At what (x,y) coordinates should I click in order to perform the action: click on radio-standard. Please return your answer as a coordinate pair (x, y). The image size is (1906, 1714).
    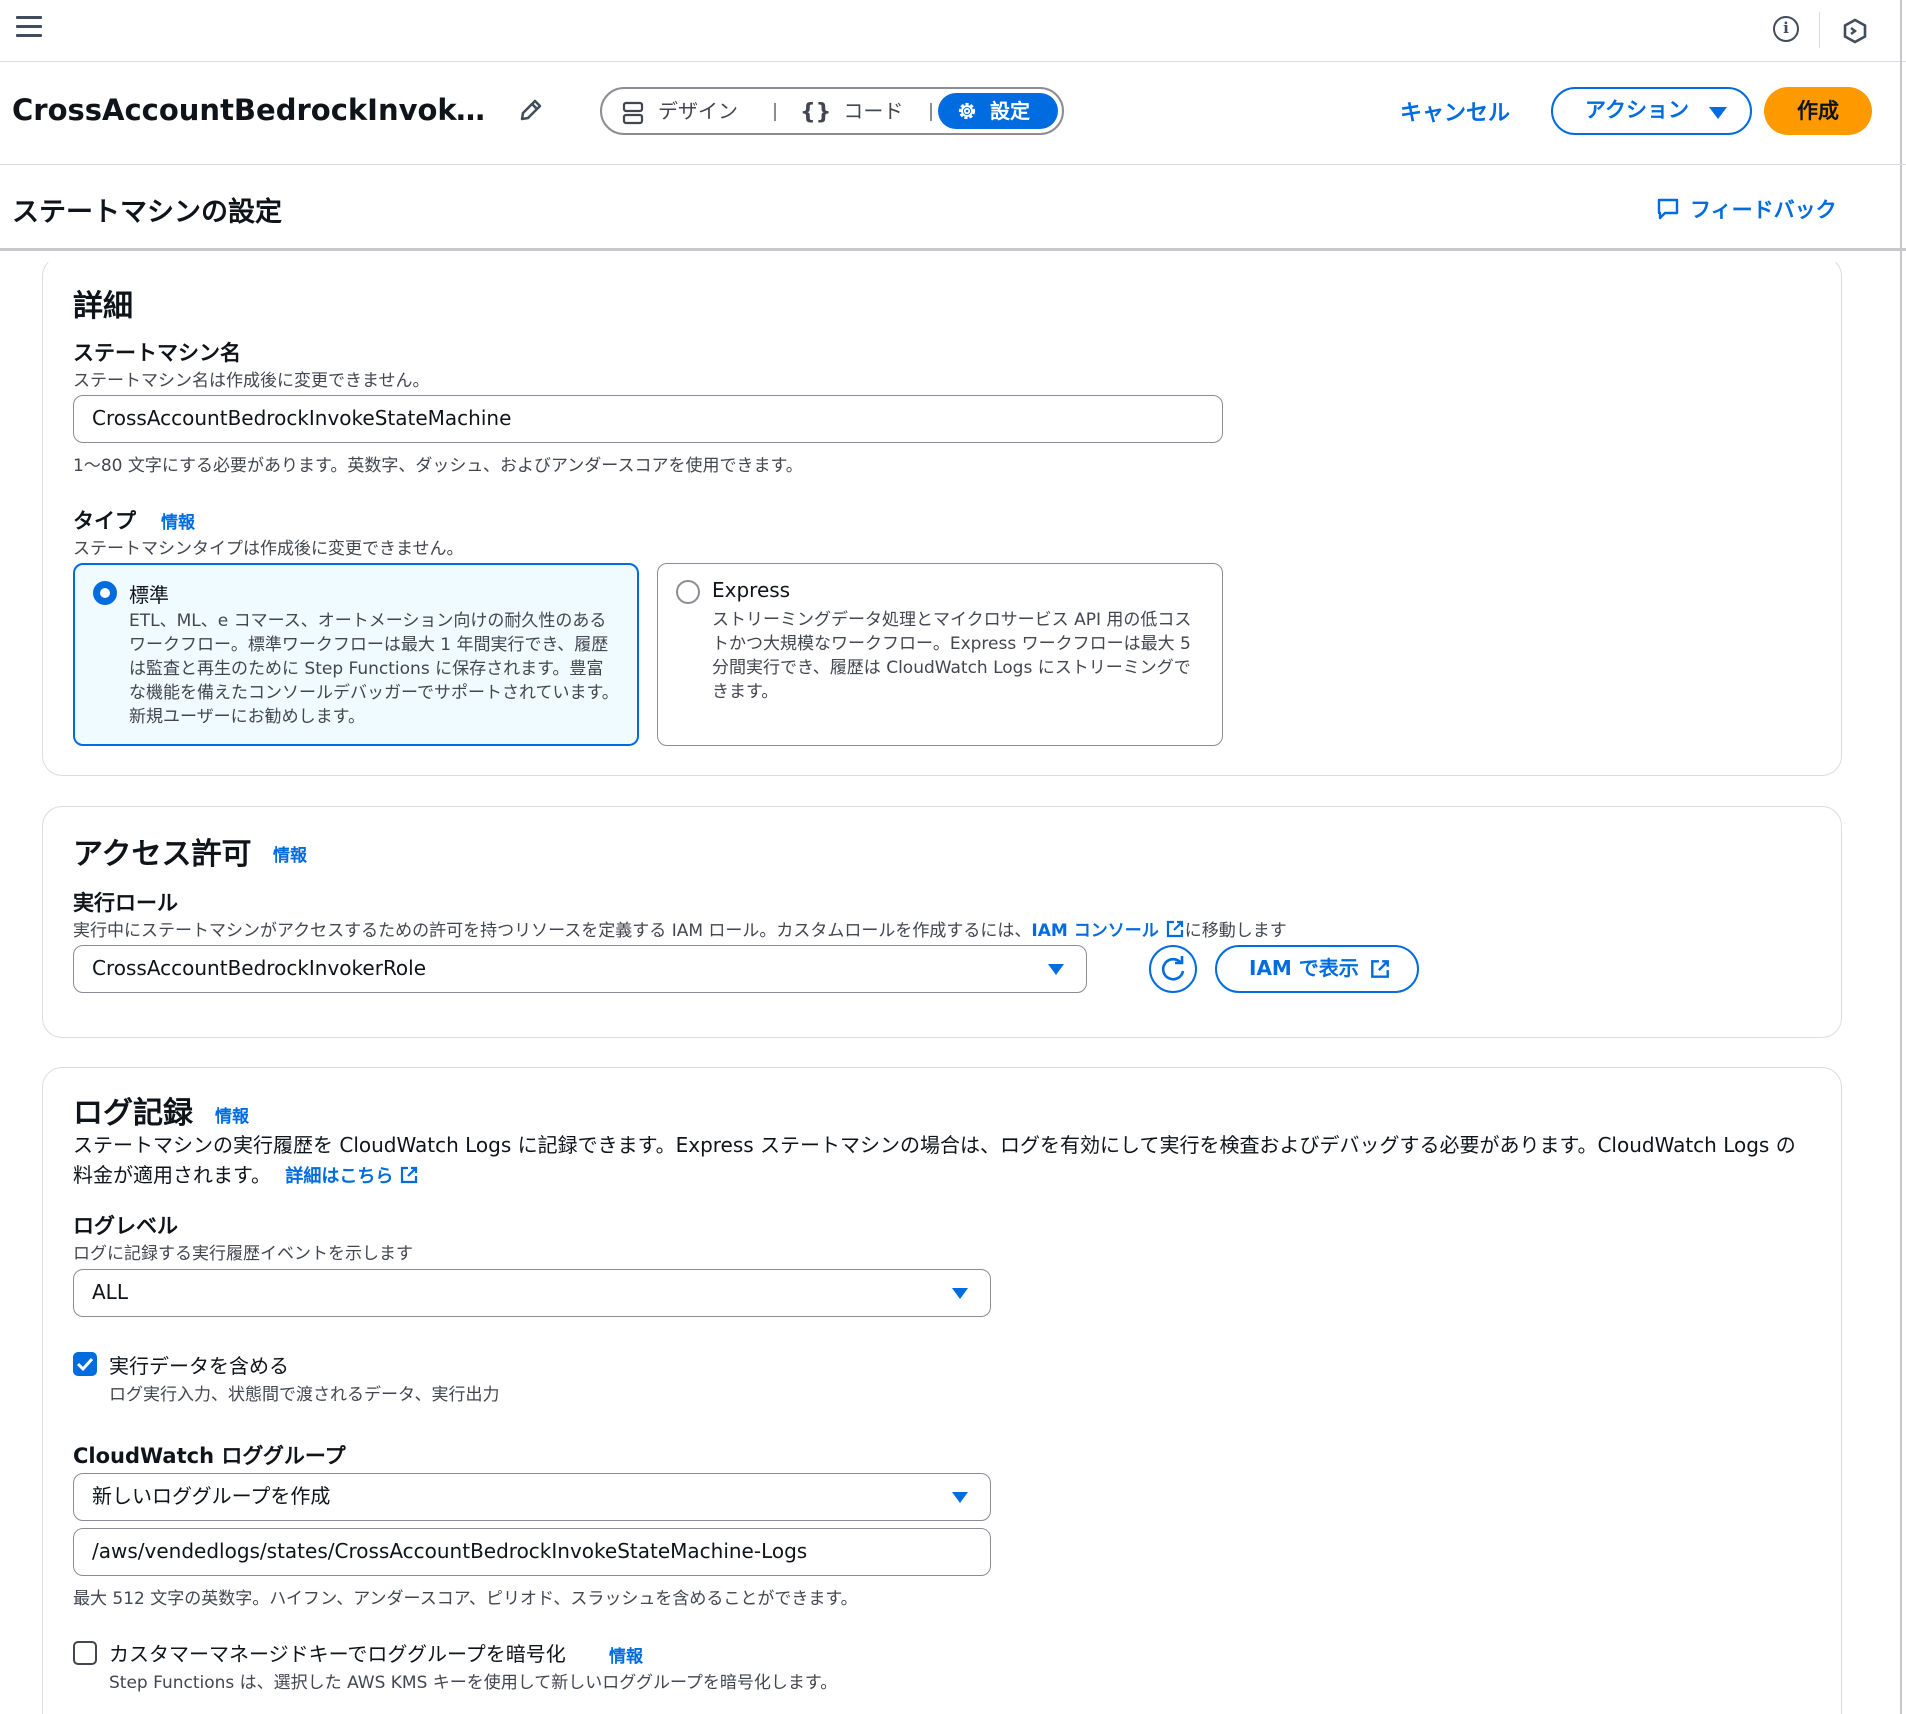
    Looking at the image, I should click on (105, 593).